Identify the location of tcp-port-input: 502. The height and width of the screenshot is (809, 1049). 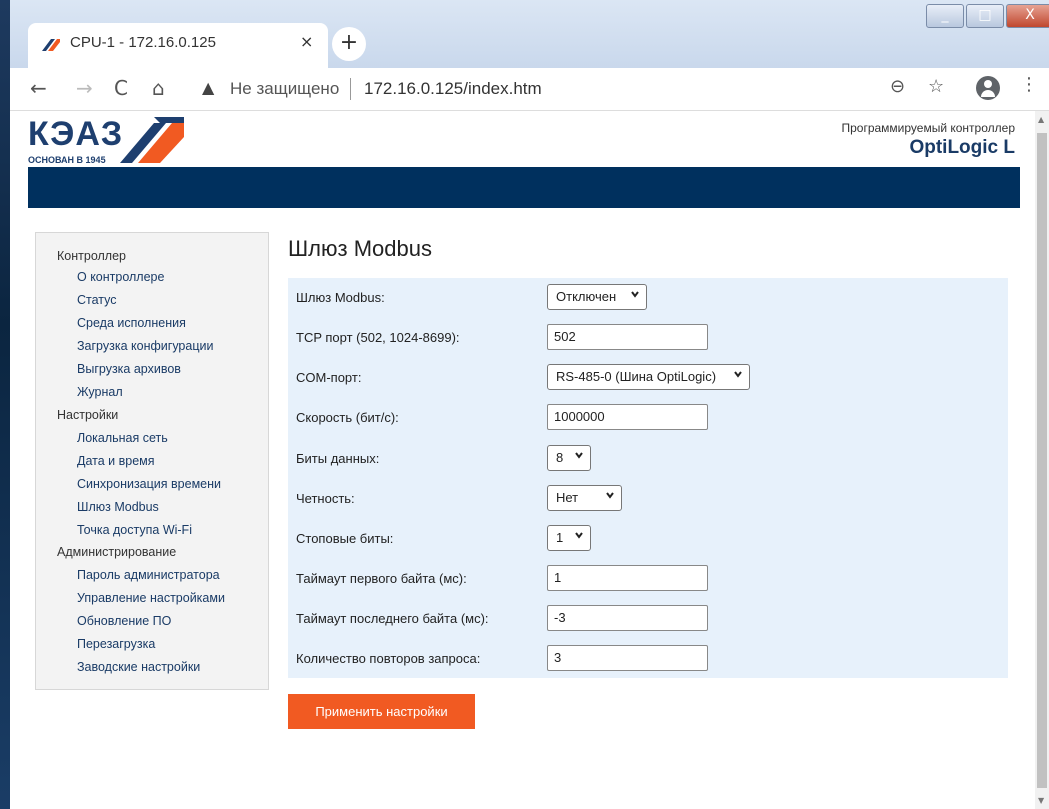
(627, 337).